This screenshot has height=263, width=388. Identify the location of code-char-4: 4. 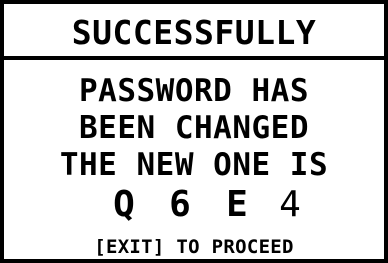
(290, 204).